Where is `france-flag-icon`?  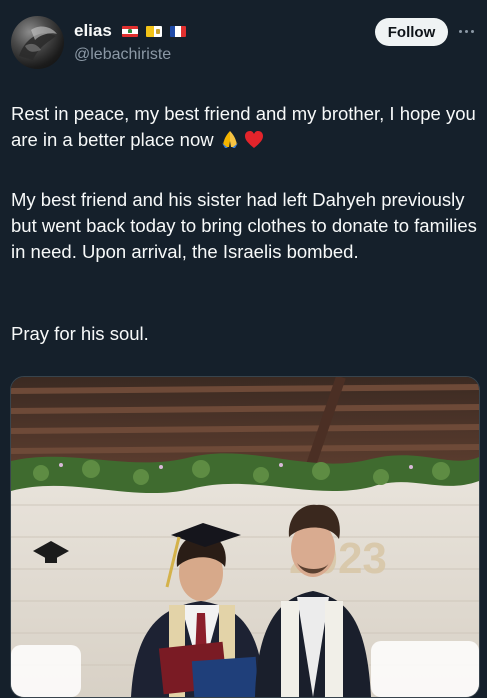
france-flag-icon is located at coordinates (177, 31).